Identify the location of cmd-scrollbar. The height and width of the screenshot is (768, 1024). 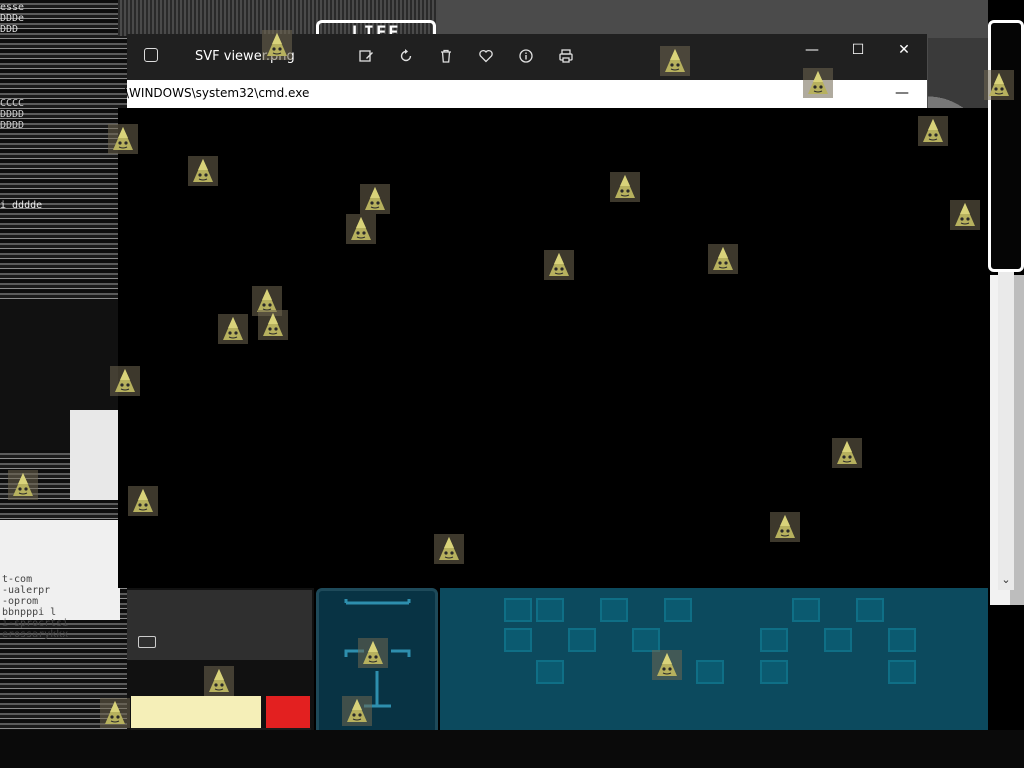
(1006, 431).